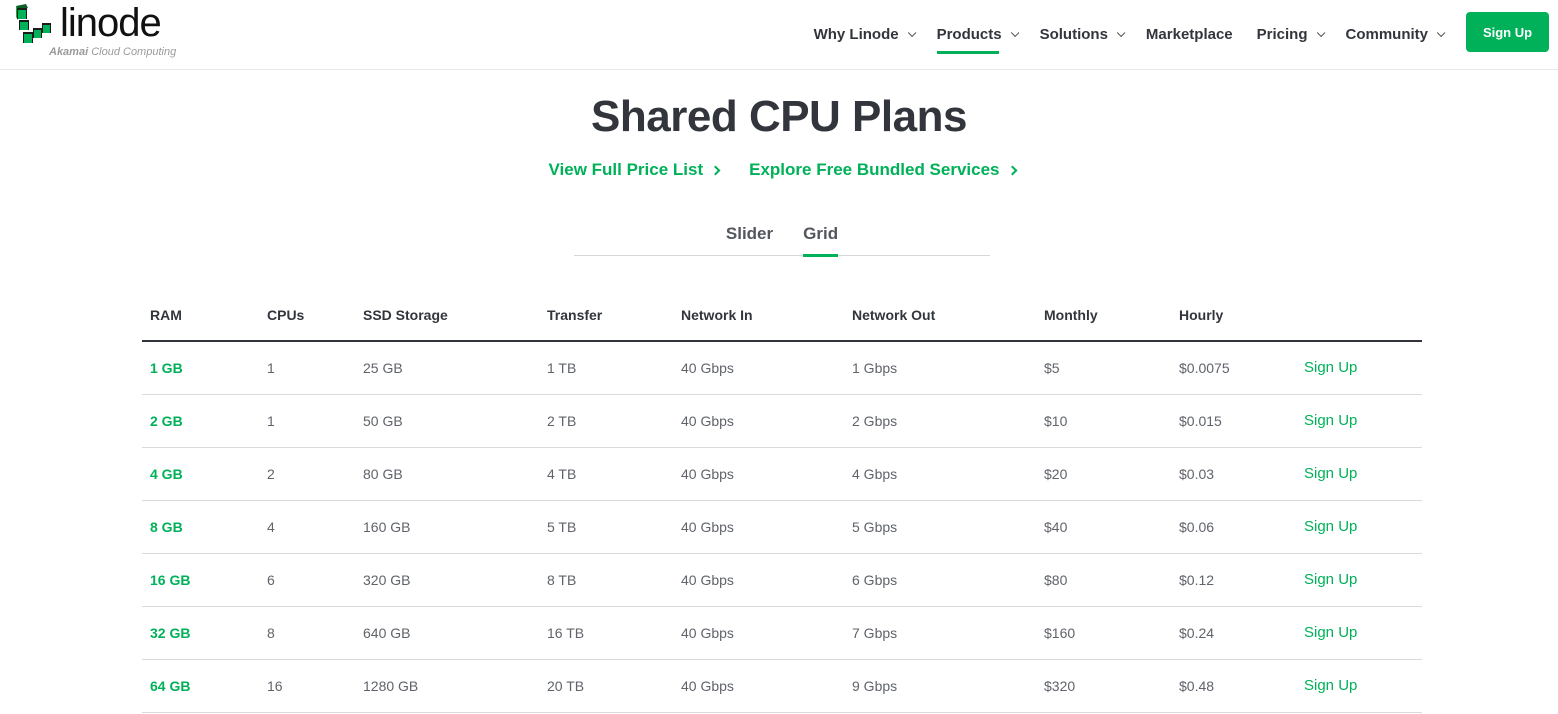  Describe the element at coordinates (1103, 527) in the screenshot. I see `monthly-price-cell: $40` at that location.